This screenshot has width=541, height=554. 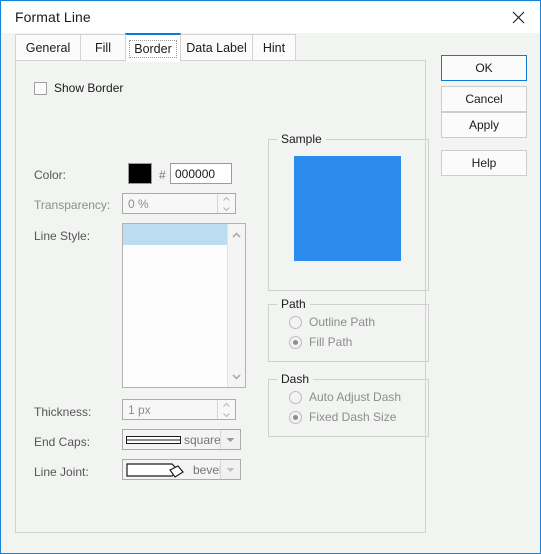 I want to click on tab-hint-label: Hint, so click(x=274, y=48).